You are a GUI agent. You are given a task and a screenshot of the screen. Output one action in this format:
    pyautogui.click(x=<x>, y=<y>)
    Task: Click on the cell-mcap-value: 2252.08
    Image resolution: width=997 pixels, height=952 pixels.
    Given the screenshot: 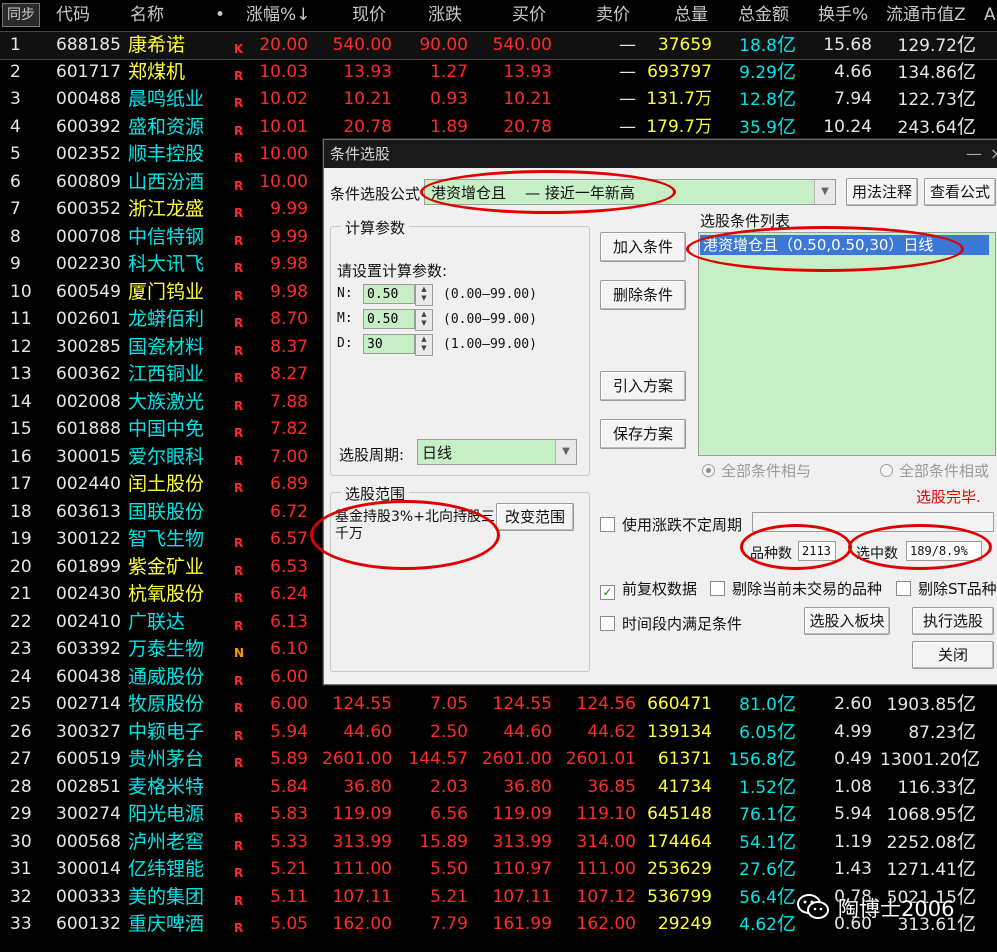 What is the action you would take?
    pyautogui.click(x=921, y=842)
    